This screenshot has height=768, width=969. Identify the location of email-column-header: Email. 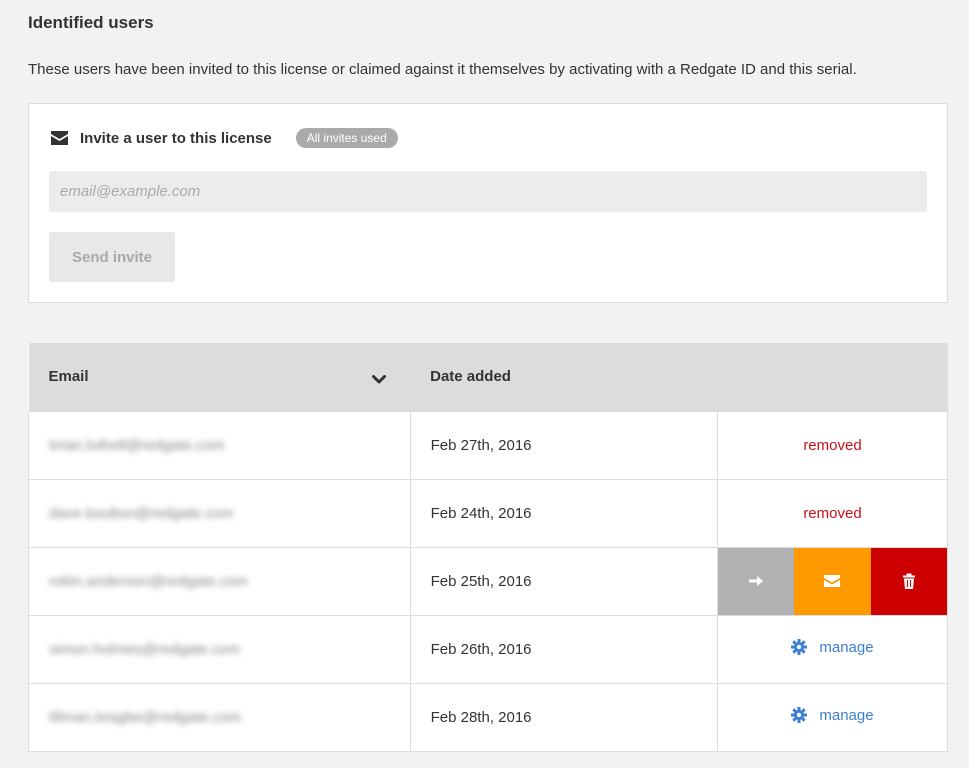
(219, 377).